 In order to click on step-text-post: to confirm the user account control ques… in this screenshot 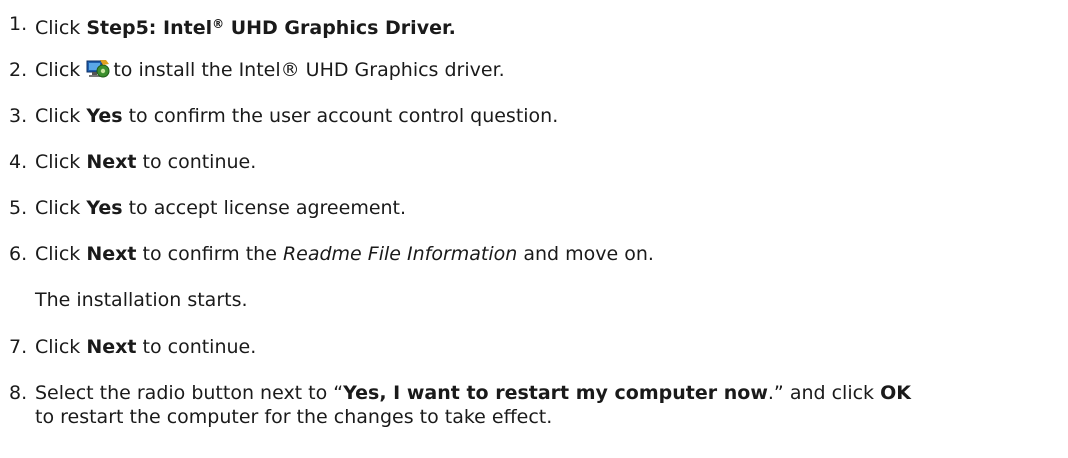, I will do `click(340, 116)`.